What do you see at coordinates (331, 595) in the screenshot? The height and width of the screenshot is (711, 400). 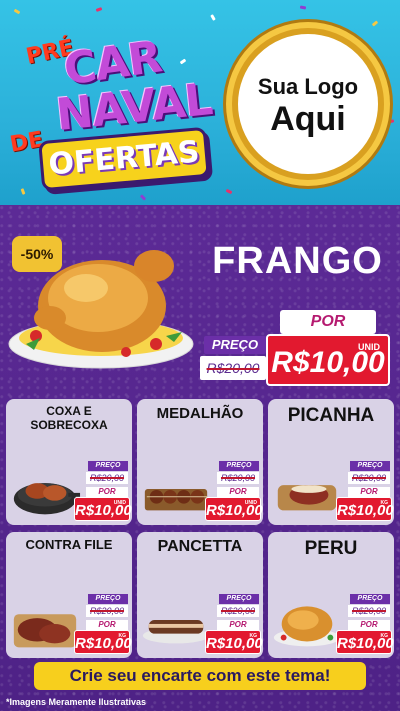 I see `product-card: PERU PREÇO R$20,00 POR KG R$10,00` at bounding box center [331, 595].